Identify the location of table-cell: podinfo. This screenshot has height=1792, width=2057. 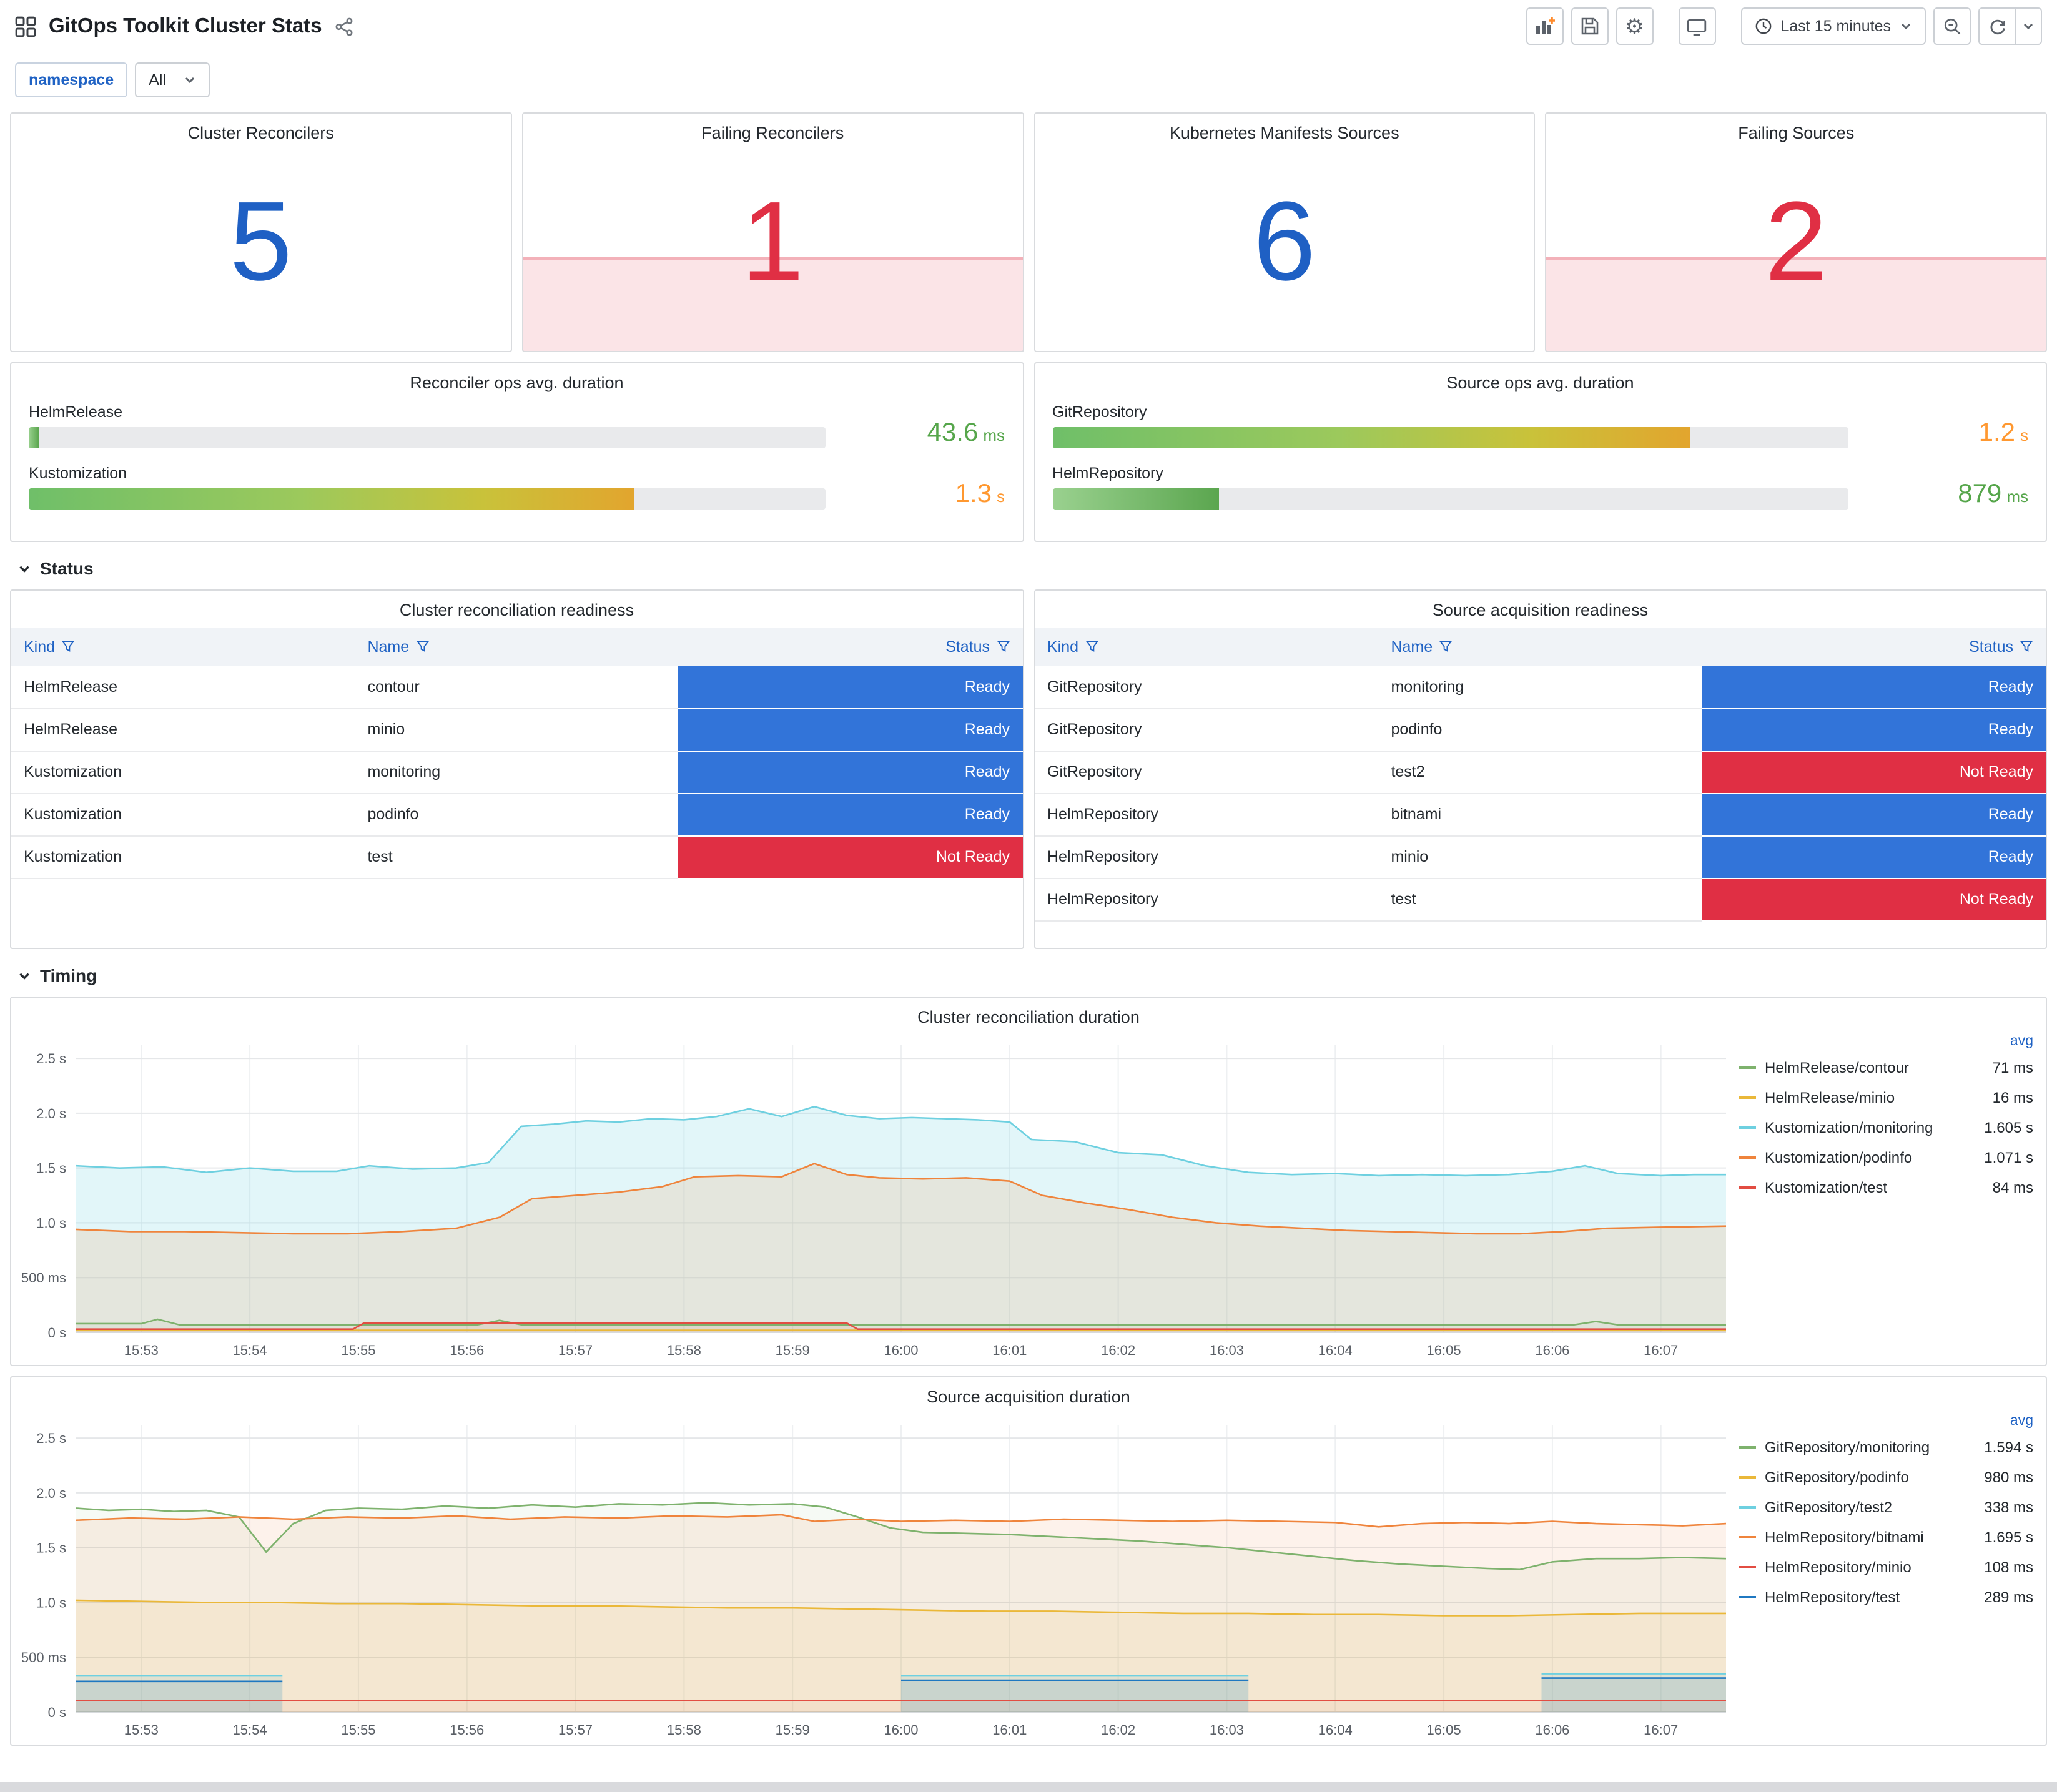
(517, 814).